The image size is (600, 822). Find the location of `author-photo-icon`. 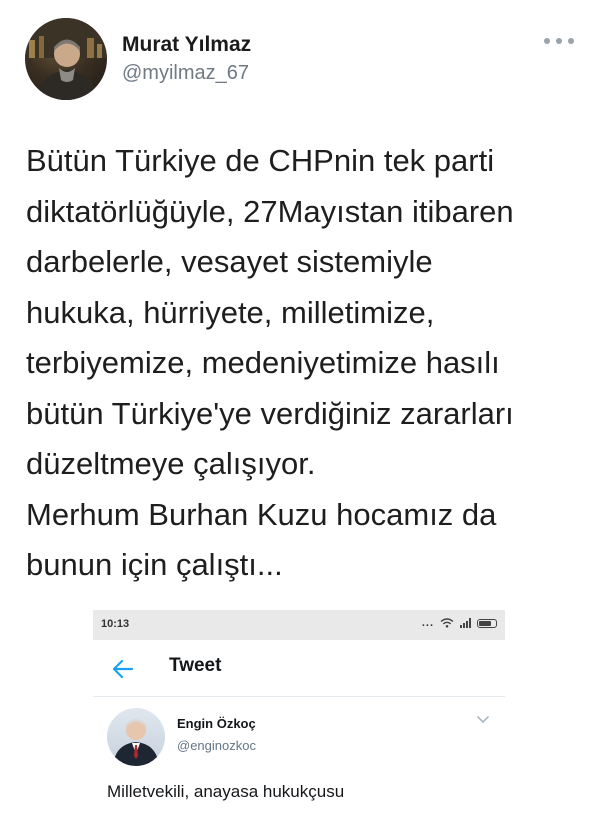

author-photo-icon is located at coordinates (66, 59).